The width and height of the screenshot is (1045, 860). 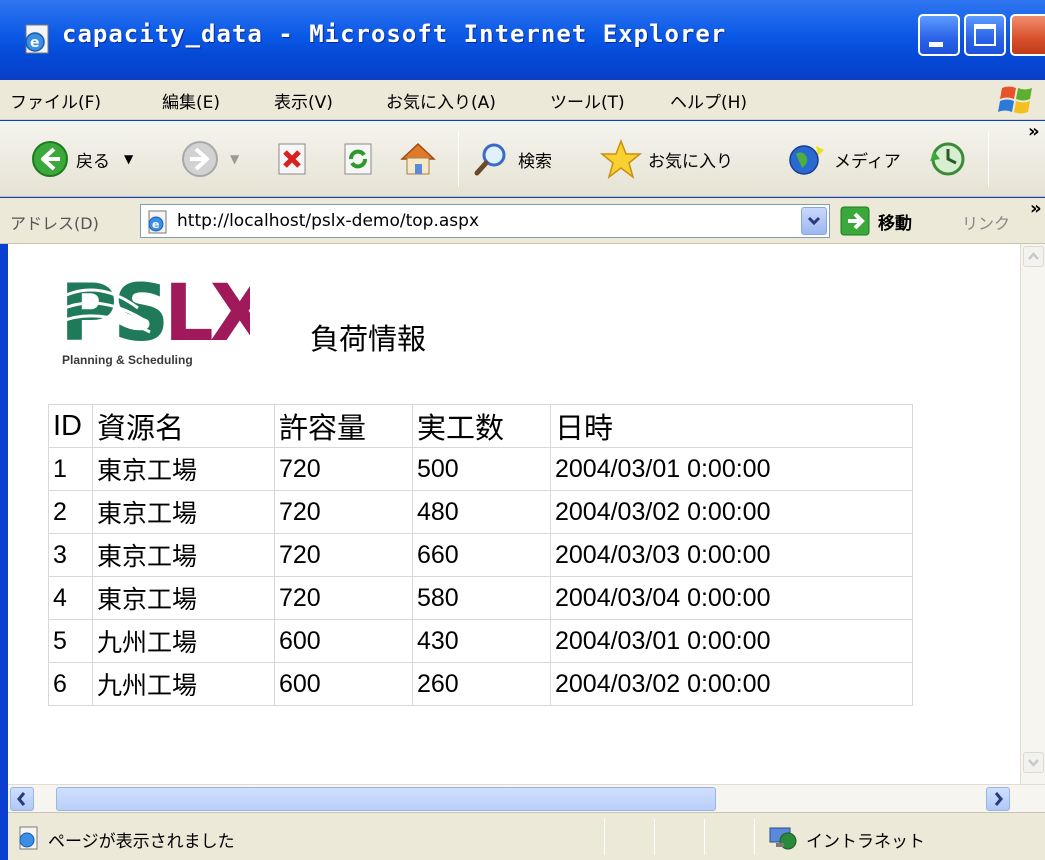 I want to click on menu-tools: ツール(T), so click(x=587, y=100).